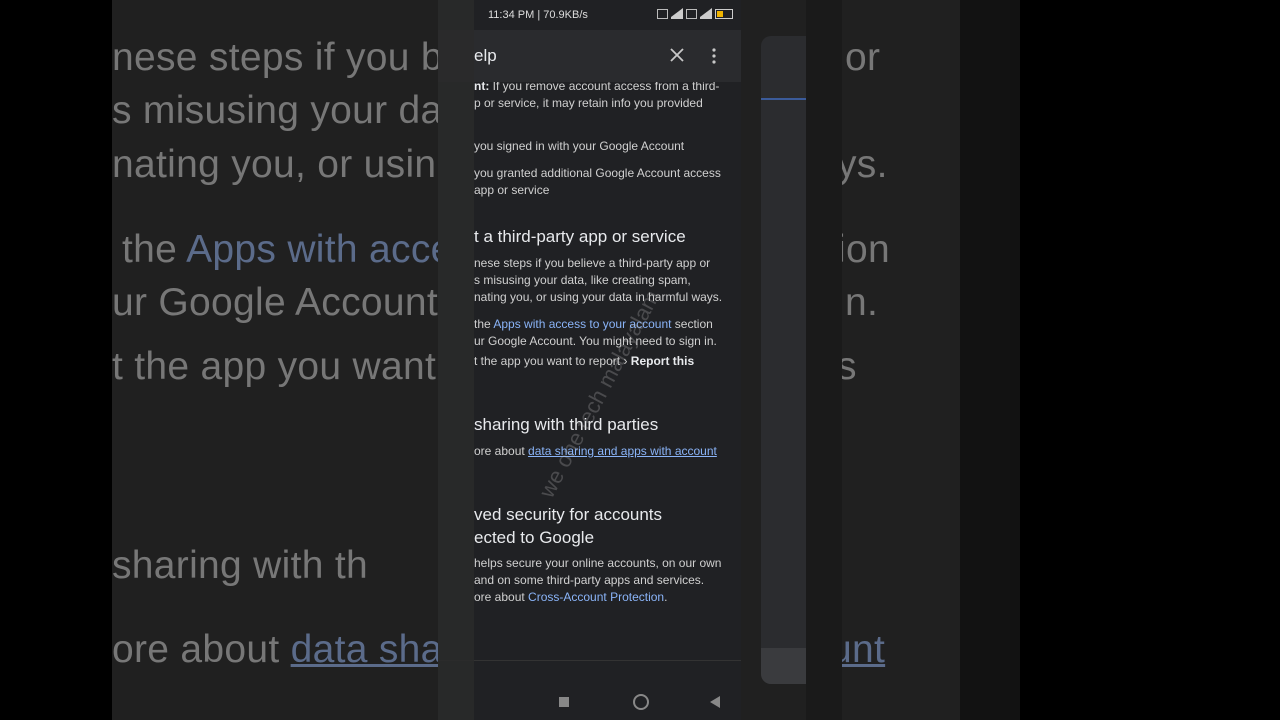 The height and width of the screenshot is (720, 1280). Describe the element at coordinates (990, 360) in the screenshot. I see `background-edge` at that location.